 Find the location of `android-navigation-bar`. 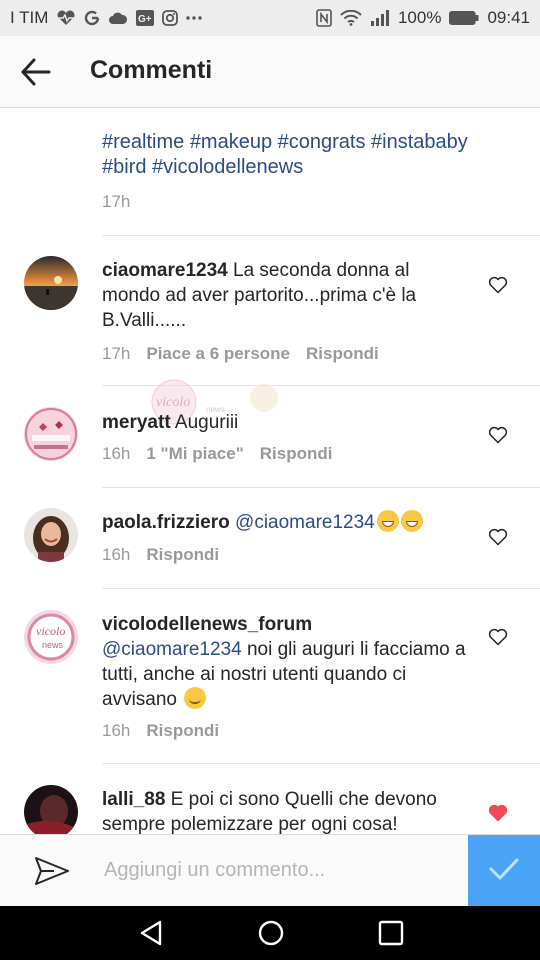

android-navigation-bar is located at coordinates (270, 933).